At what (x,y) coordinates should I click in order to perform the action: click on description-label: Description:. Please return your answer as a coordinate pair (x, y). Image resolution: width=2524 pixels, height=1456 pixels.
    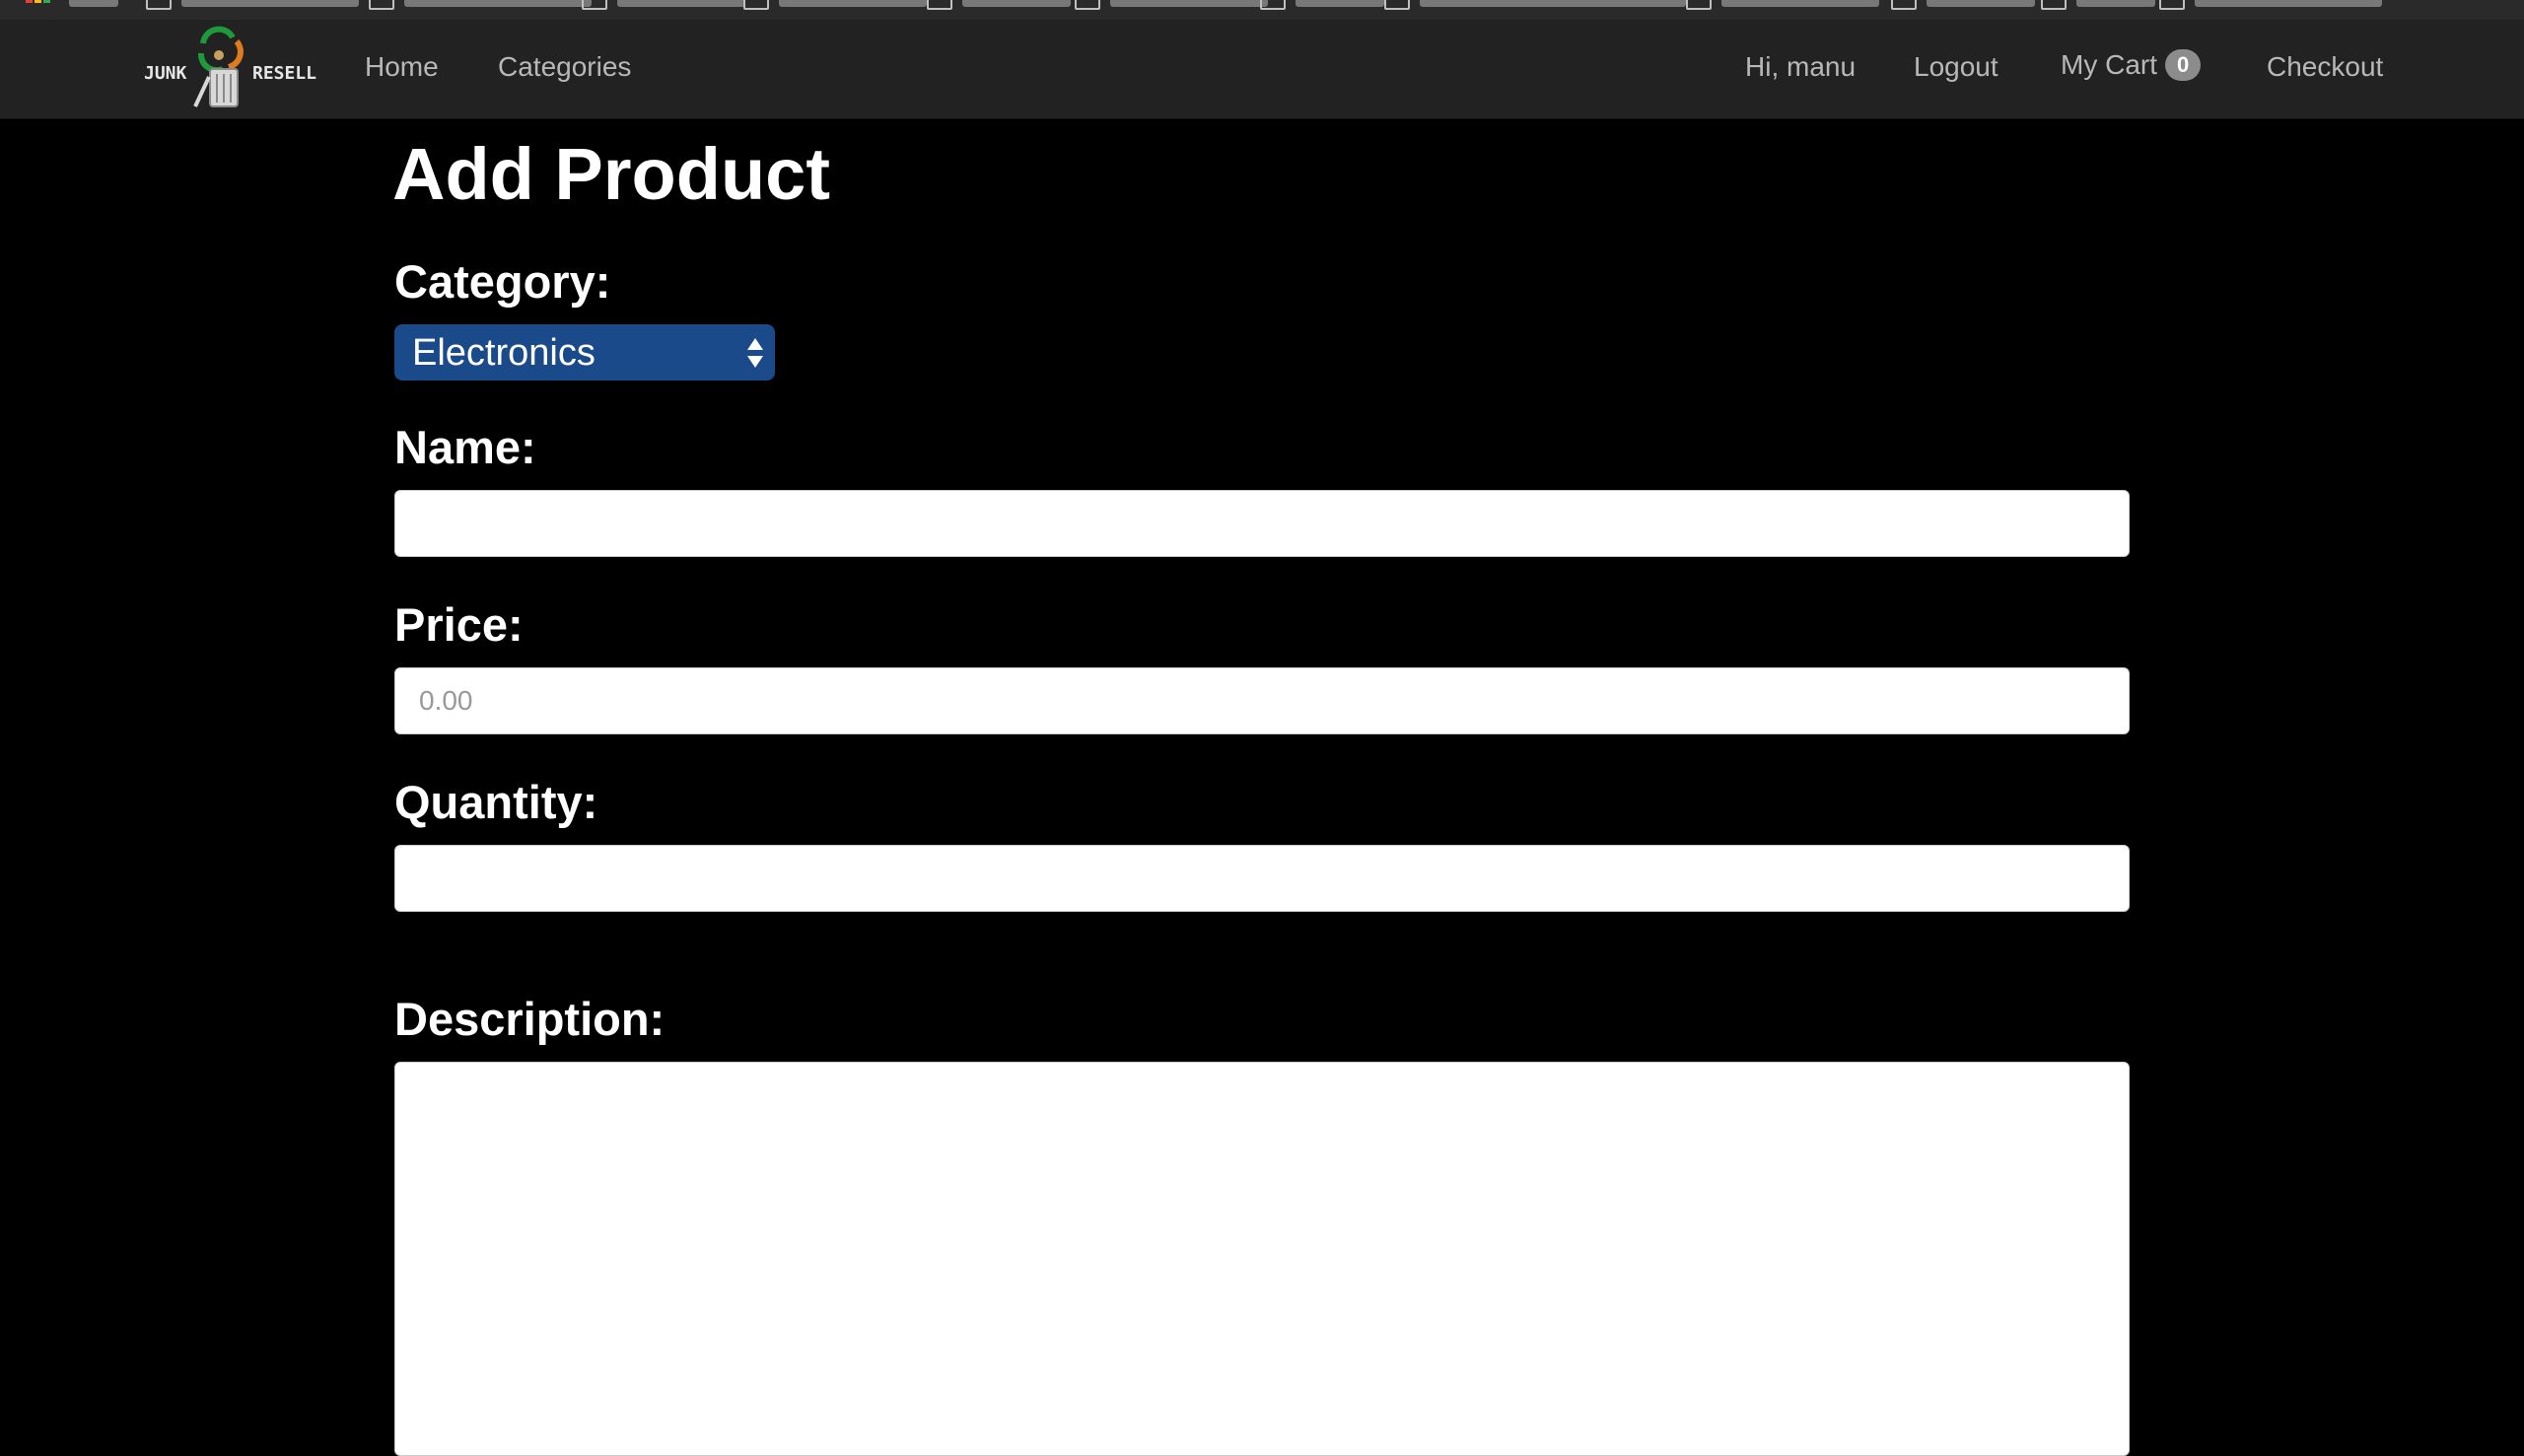
    Looking at the image, I should click on (530, 1019).